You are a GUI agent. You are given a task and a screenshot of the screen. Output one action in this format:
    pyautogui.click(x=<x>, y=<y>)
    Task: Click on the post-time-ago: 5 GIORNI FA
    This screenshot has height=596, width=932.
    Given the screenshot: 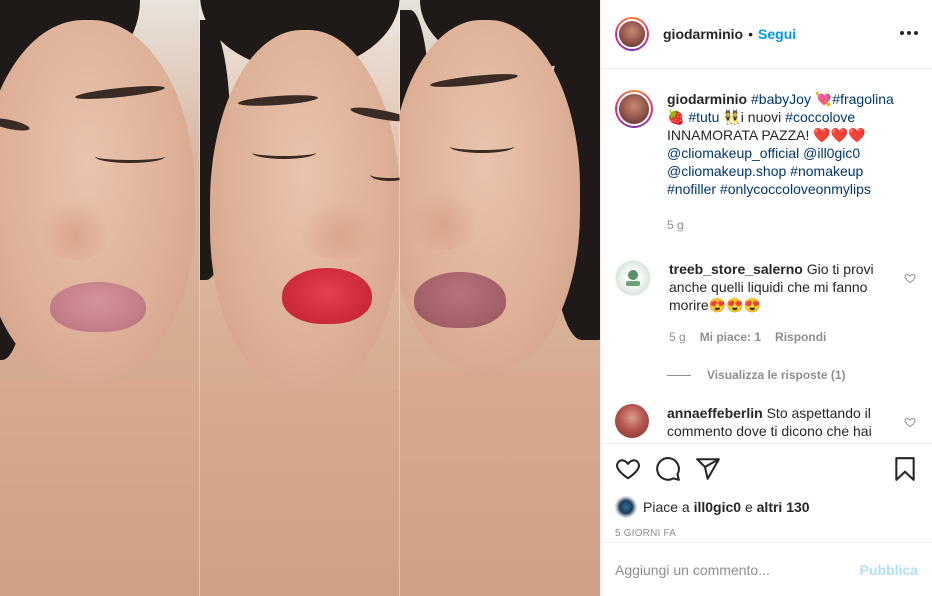 What is the action you would take?
    pyautogui.click(x=766, y=533)
    